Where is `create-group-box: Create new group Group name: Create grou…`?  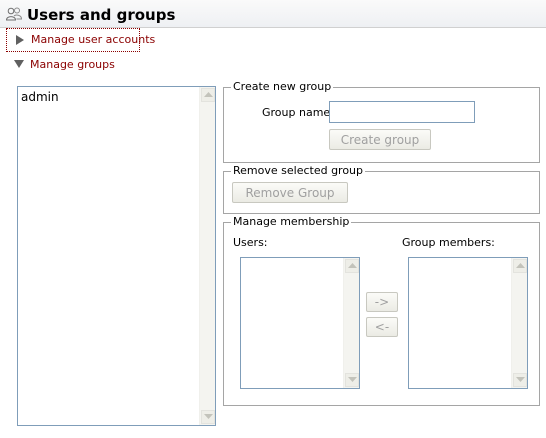
create-group-box: Create new group Group name: Create grou… is located at coordinates (381, 121).